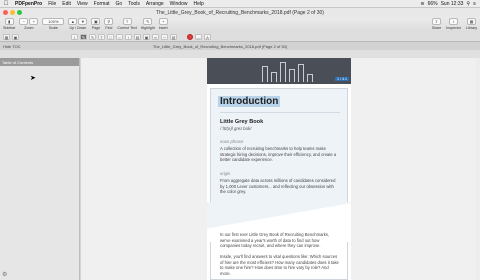 The image size is (480, 280). I want to click on oval-icon: ○, so click(119, 37).